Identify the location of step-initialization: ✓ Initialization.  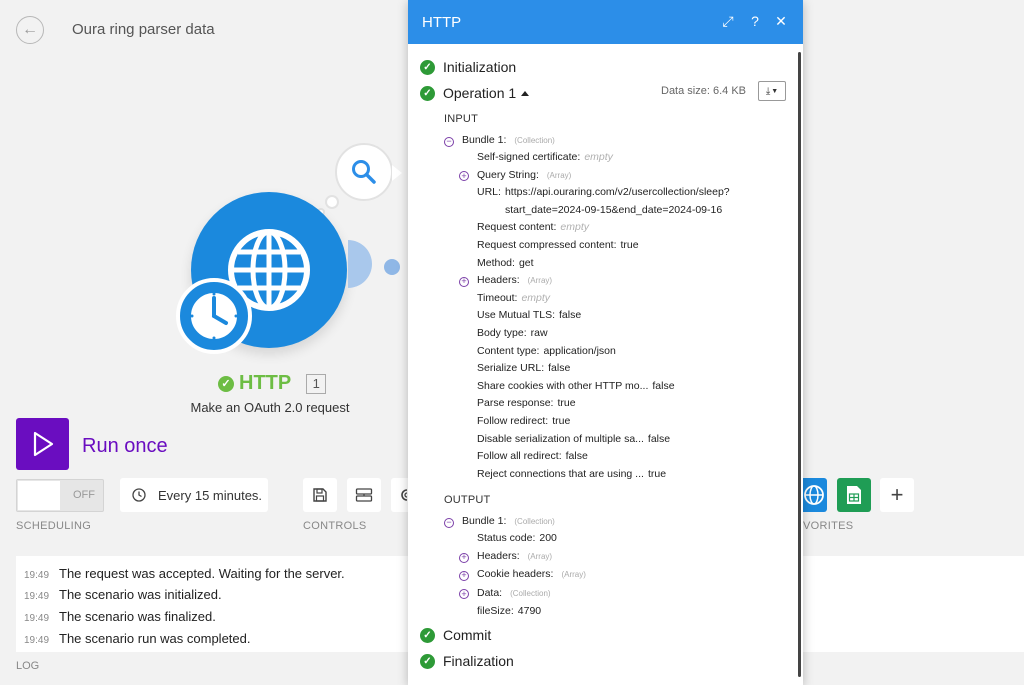
(468, 67).